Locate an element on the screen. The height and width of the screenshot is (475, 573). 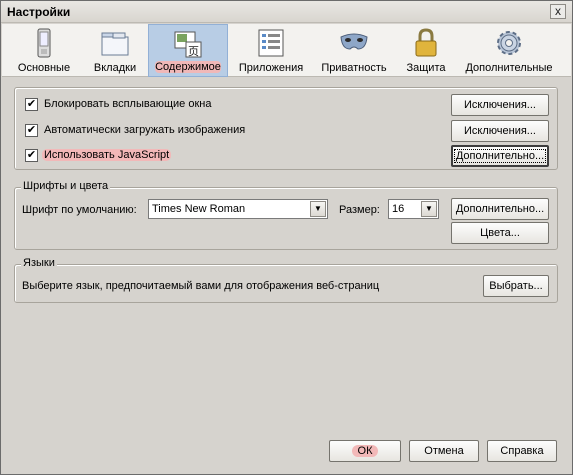
tab-applications: Приложения is located at coordinates (271, 50).